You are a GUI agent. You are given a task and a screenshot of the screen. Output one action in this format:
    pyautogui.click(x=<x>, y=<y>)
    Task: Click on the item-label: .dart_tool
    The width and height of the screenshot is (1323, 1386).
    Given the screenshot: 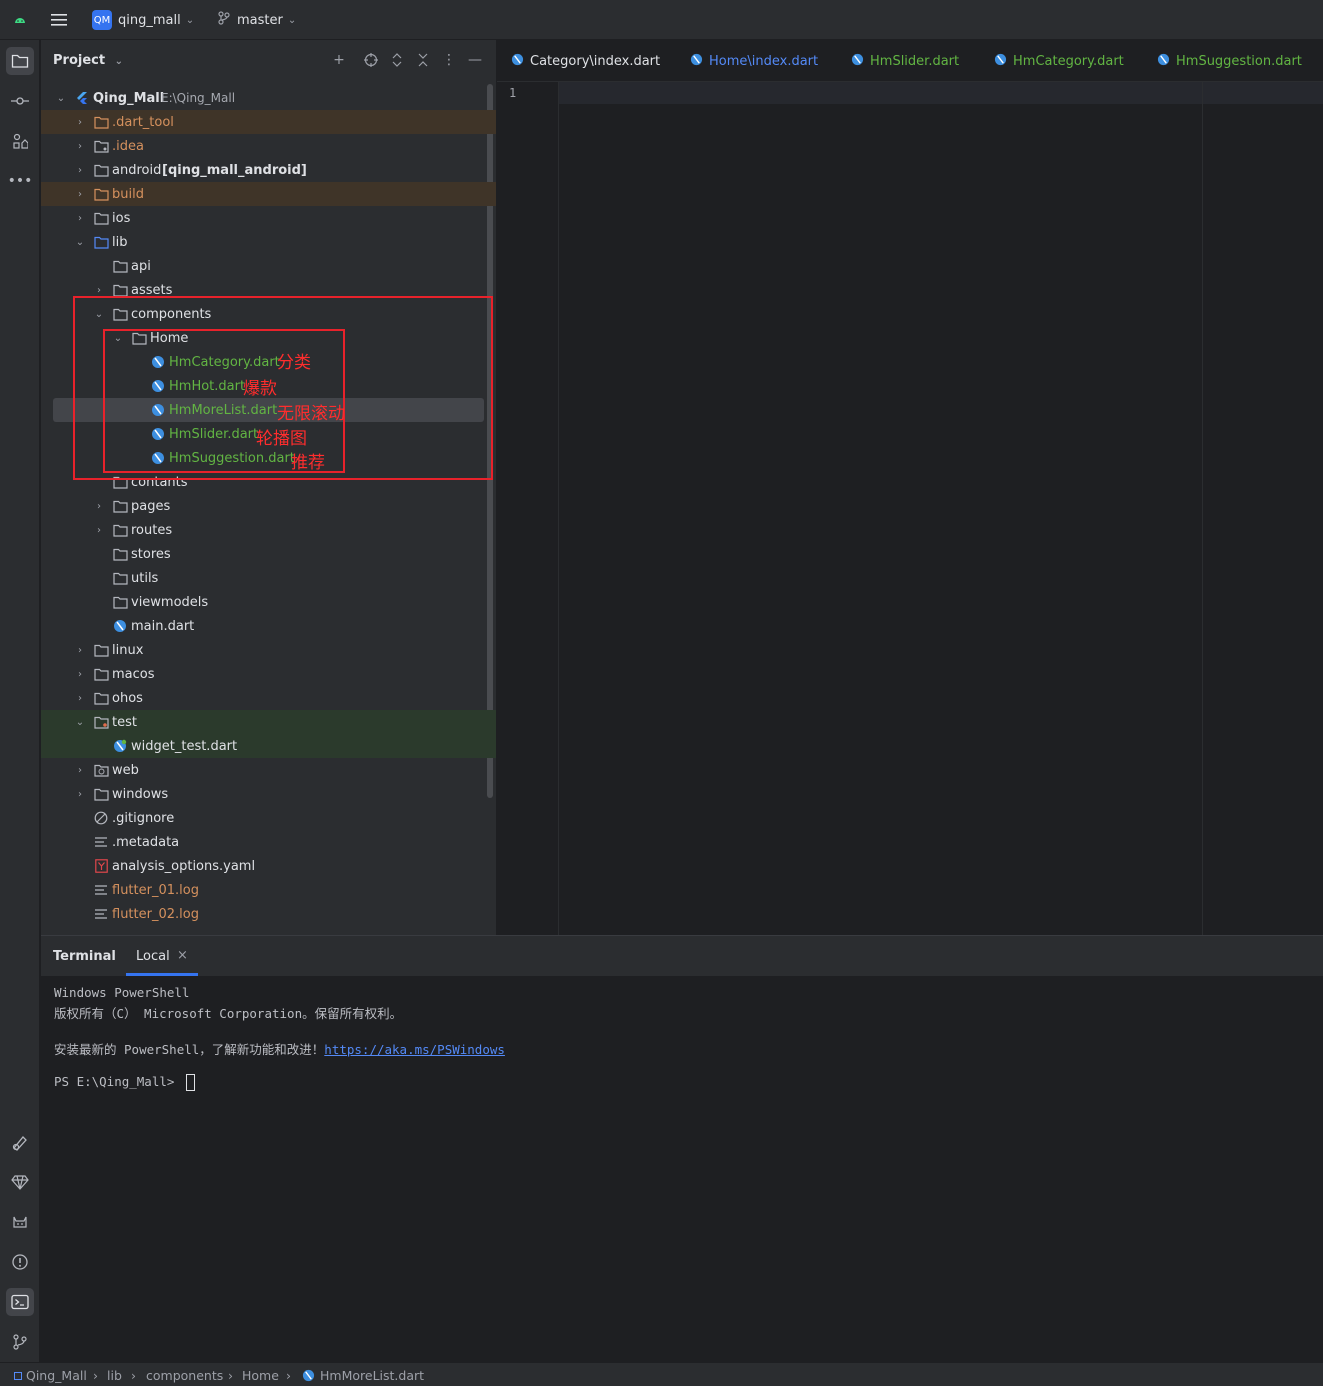 What is the action you would take?
    pyautogui.click(x=143, y=122)
    